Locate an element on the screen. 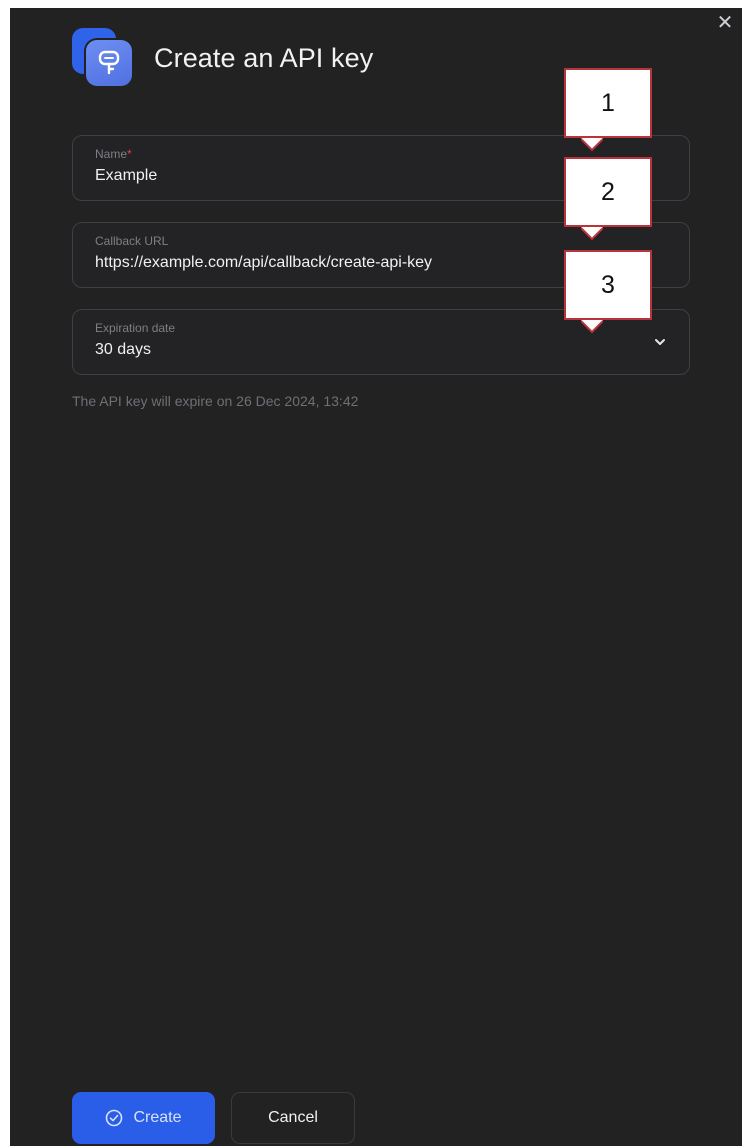  callout-label: 2 is located at coordinates (608, 191).